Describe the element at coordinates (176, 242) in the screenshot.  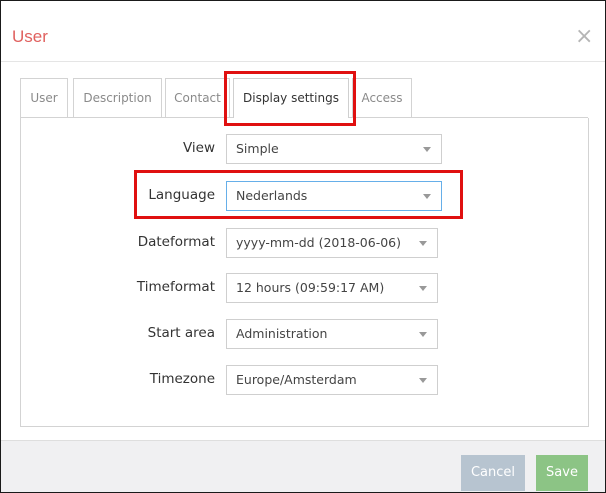
I see `dateformat-label: Dateformat` at that location.